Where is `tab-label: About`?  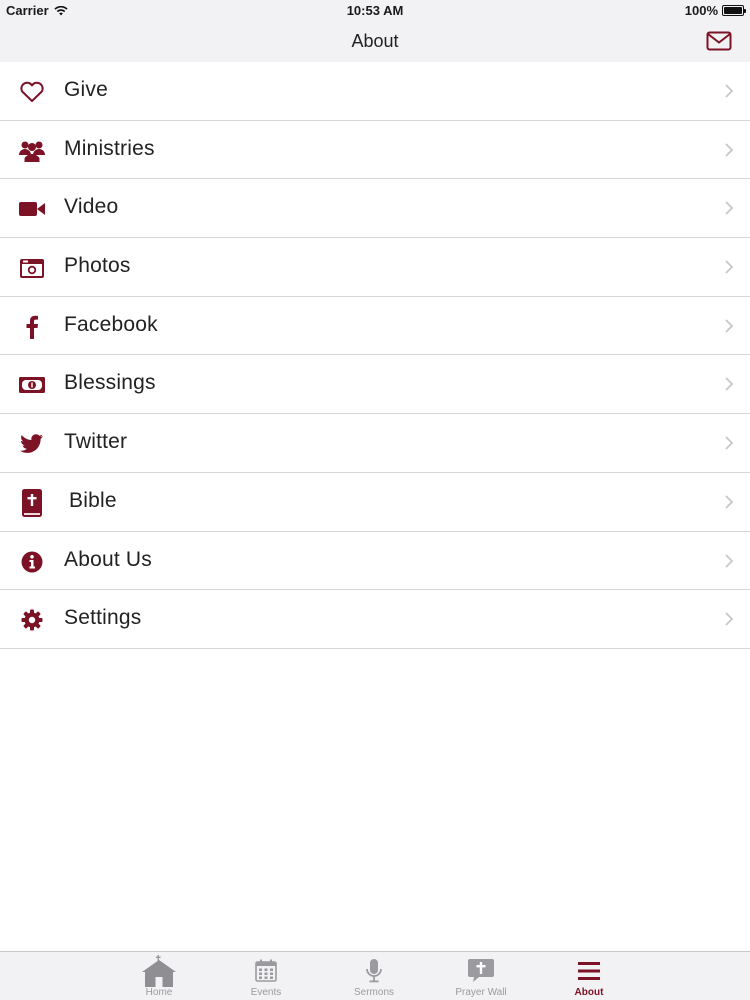 tab-label: About is located at coordinates (589, 992).